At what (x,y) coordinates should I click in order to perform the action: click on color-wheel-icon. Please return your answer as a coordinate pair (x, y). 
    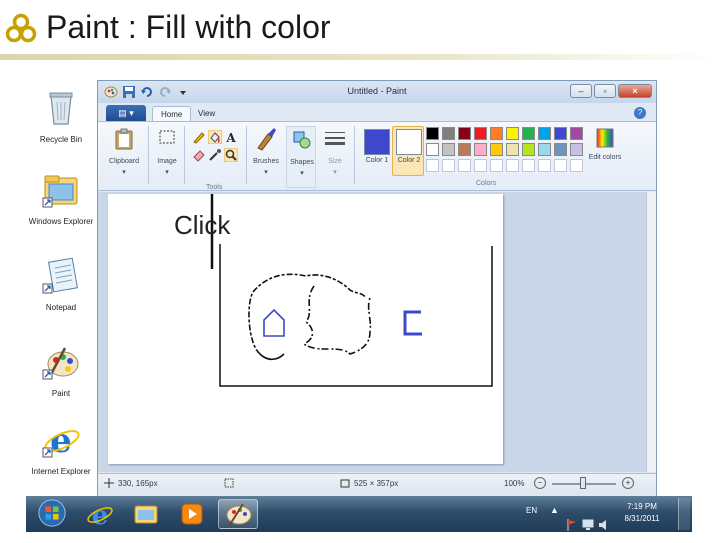
    Looking at the image, I should click on (605, 138).